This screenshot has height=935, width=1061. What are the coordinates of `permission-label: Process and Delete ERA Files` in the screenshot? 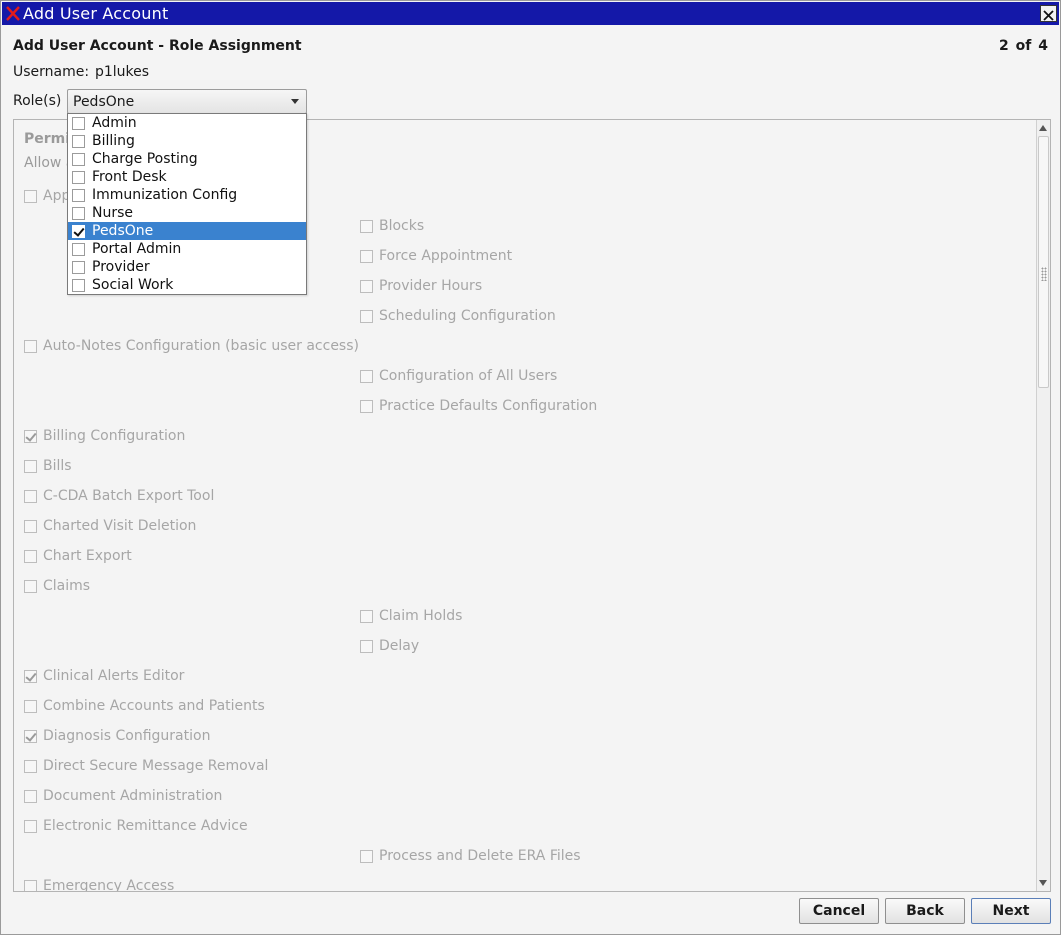 It's located at (480, 856).